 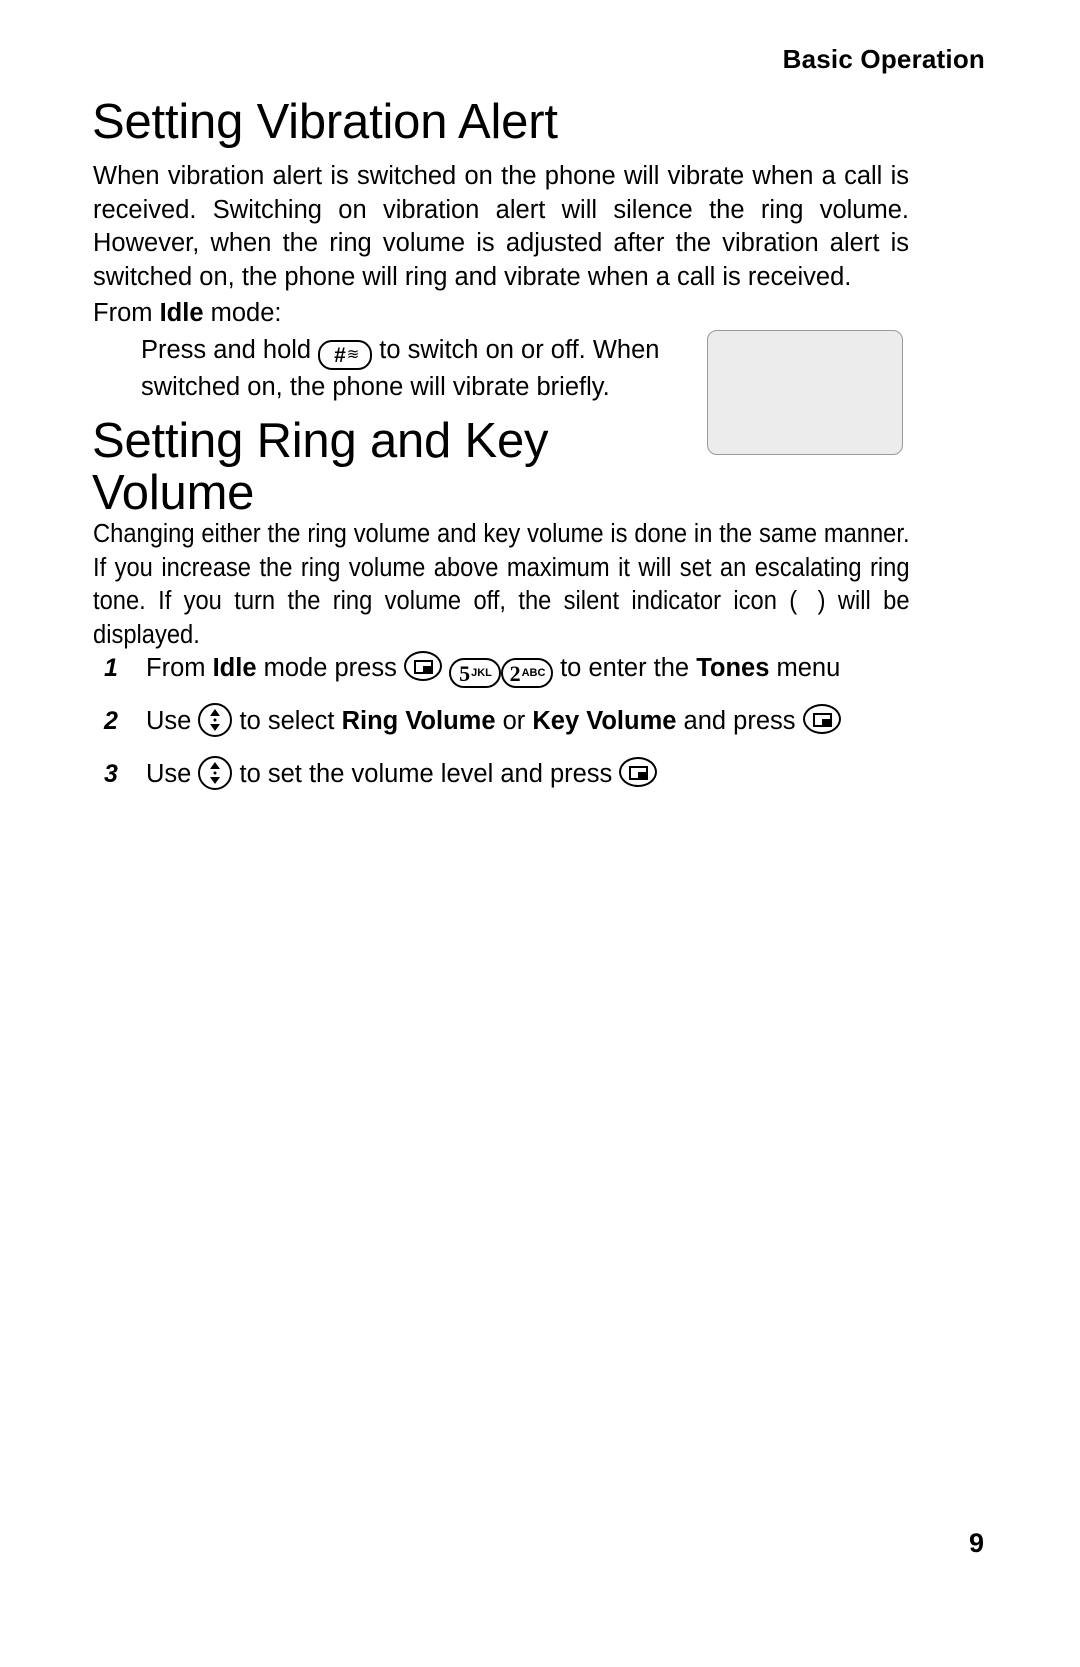 I want to click on hash-key-icon: #≋, so click(x=345, y=355).